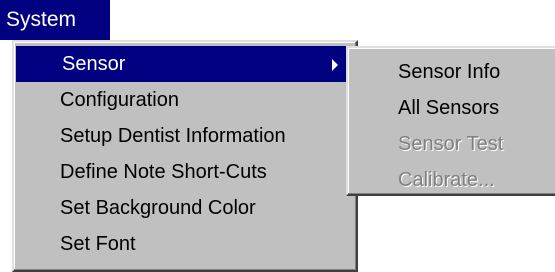  Describe the element at coordinates (41, 19) in the screenshot. I see `menu-system-label: System` at that location.